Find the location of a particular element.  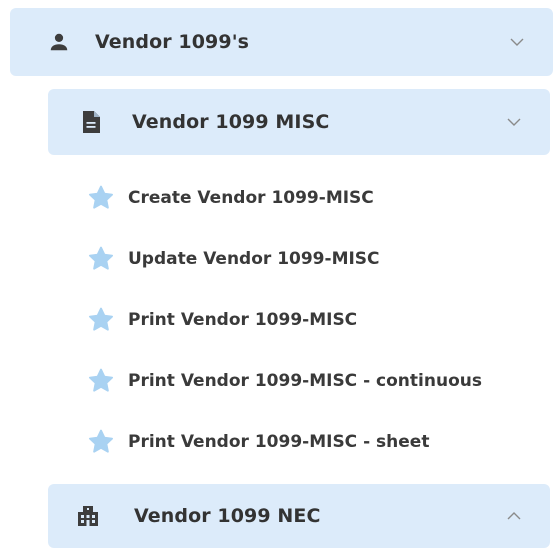

document-icon is located at coordinates (91, 122).